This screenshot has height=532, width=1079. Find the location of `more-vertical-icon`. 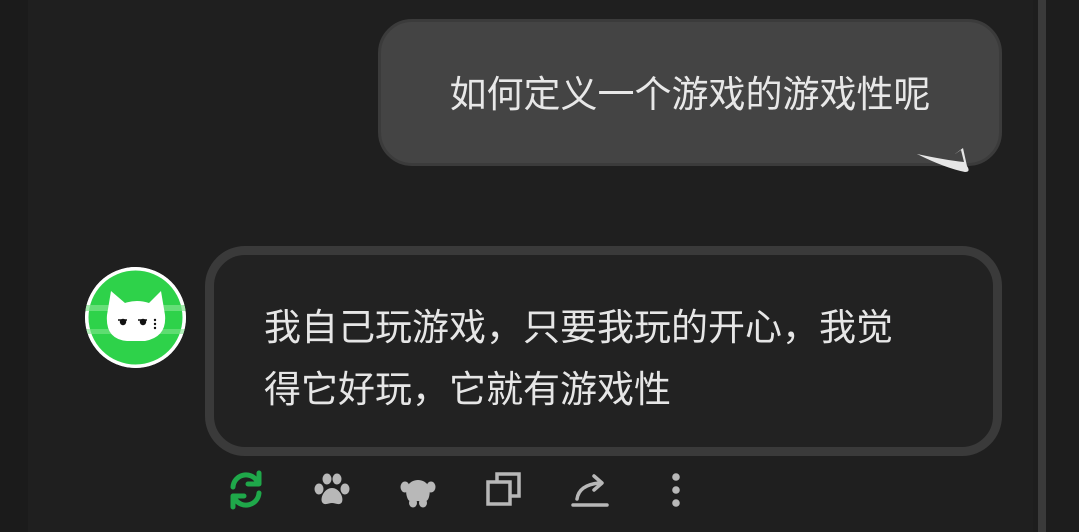

more-vertical-icon is located at coordinates (676, 490).